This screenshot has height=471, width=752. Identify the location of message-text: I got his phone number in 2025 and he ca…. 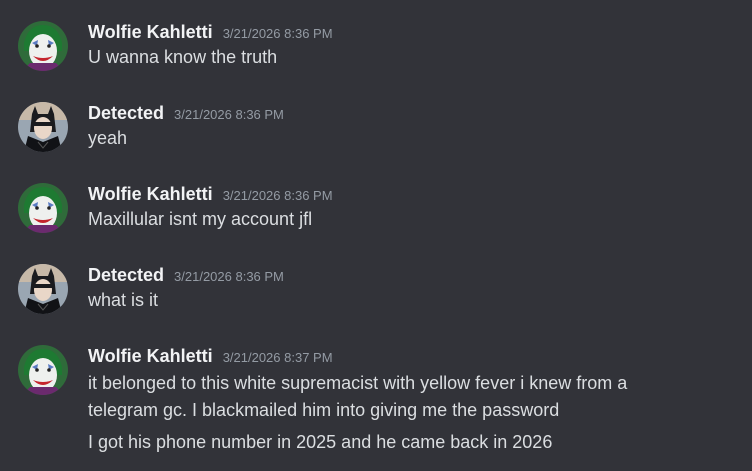
(320, 442).